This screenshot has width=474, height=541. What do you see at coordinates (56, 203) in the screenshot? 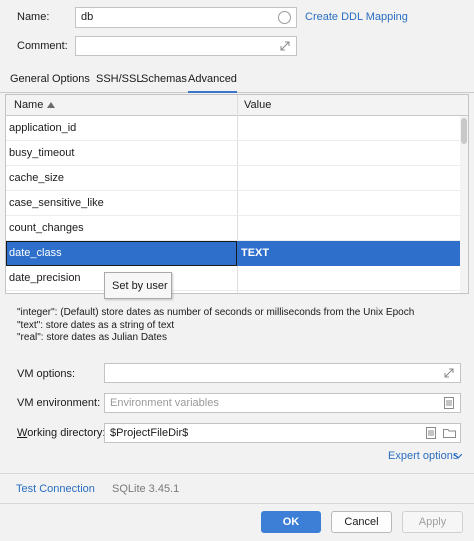
I see `row-name: case_sensitive_like` at bounding box center [56, 203].